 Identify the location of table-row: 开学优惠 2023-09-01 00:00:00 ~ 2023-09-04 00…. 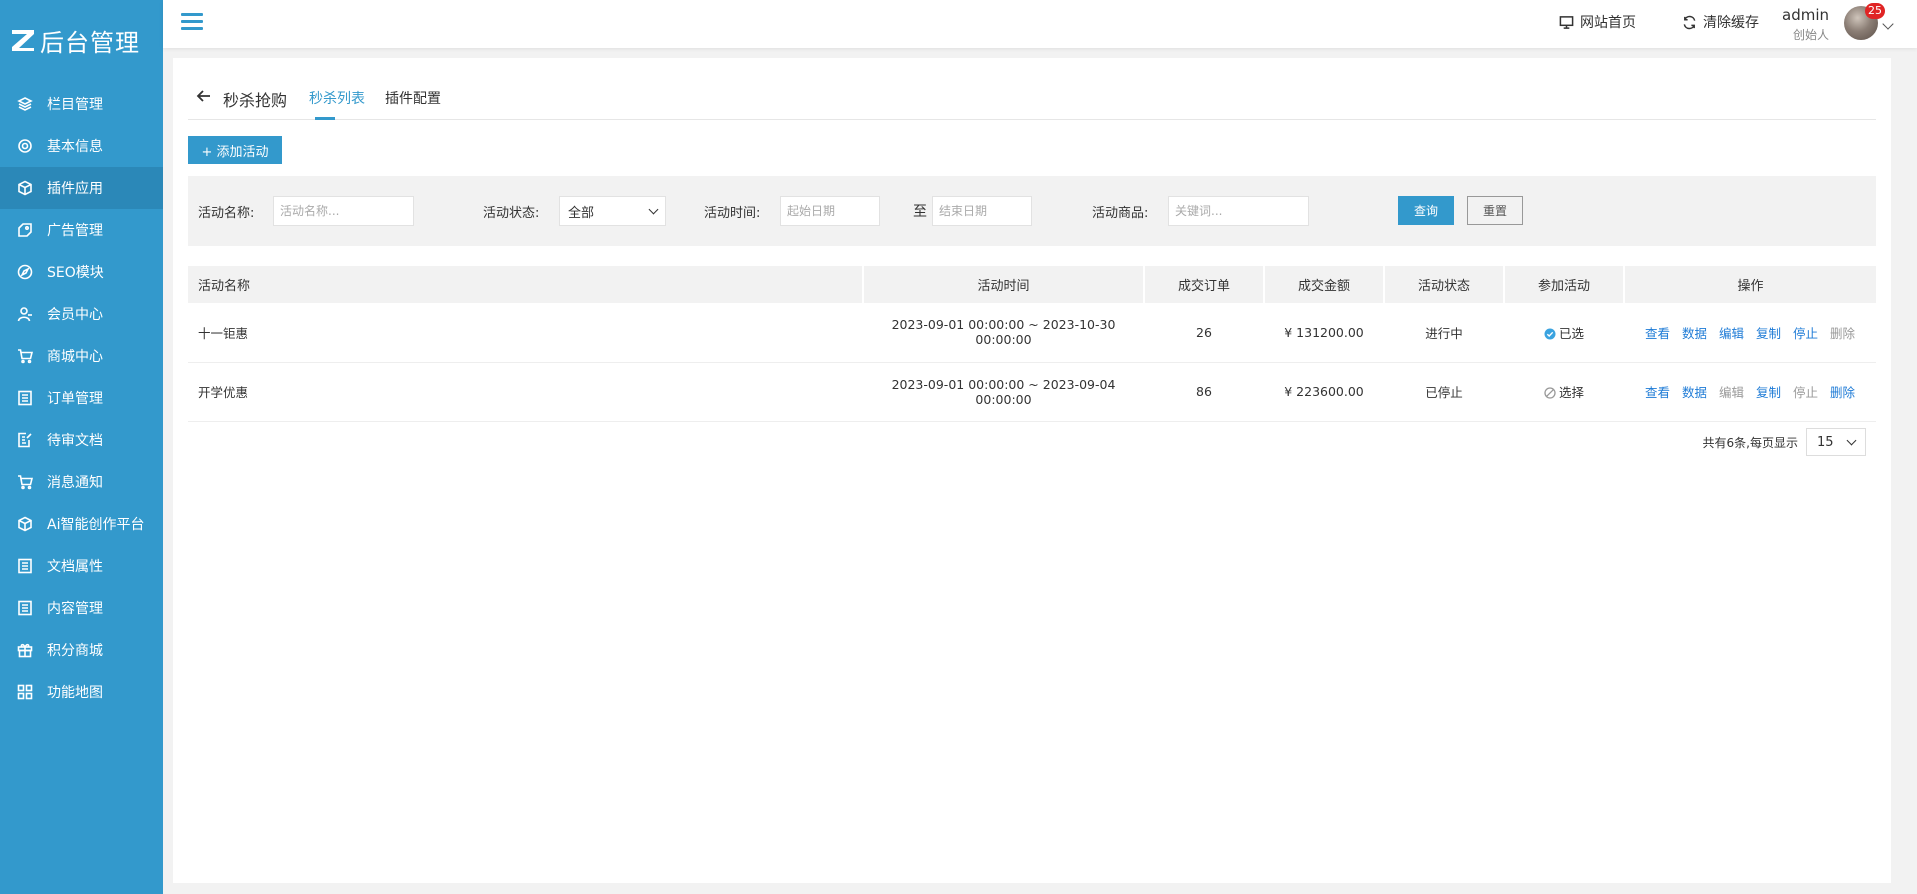
(1032, 392).